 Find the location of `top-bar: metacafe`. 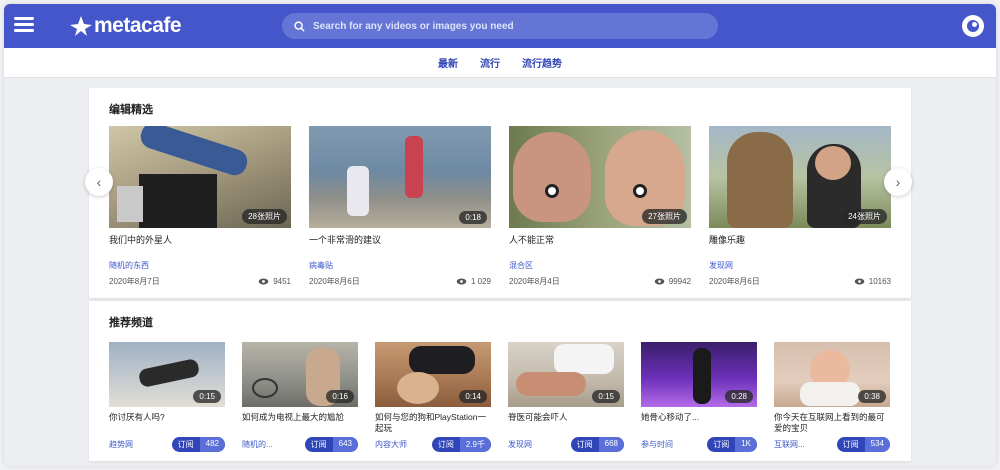

top-bar: metacafe is located at coordinates (500, 26).